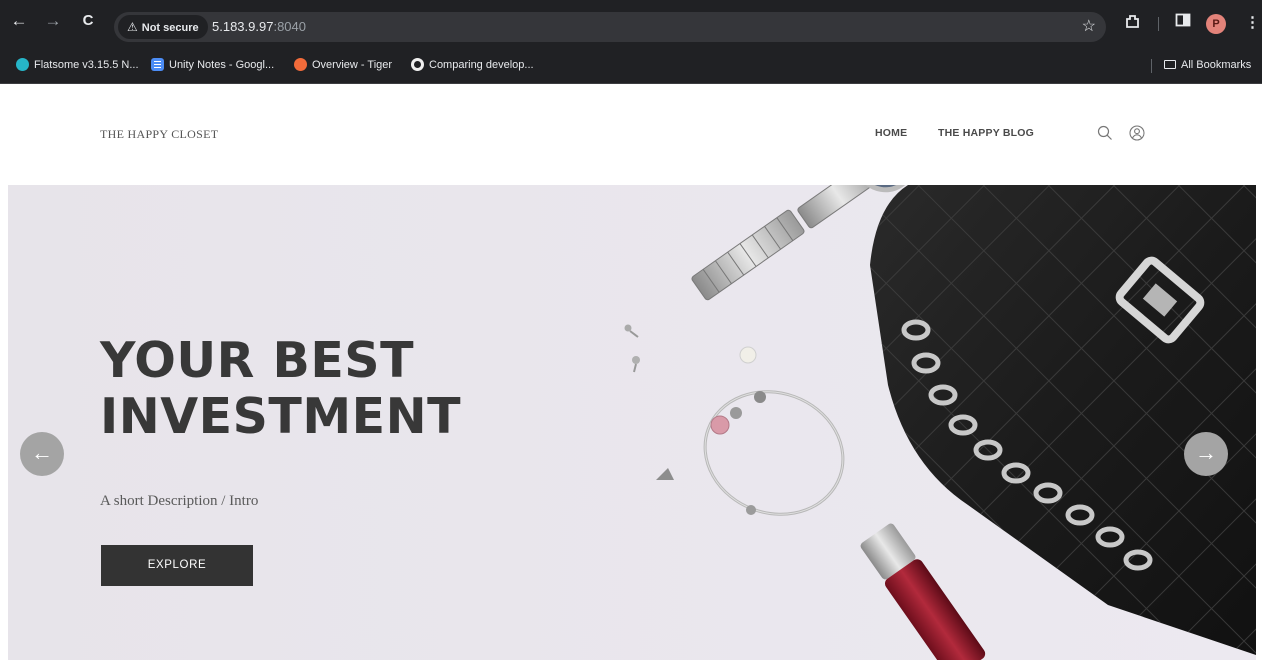 The width and height of the screenshot is (1262, 660). What do you see at coordinates (257, 360) in the screenshot?
I see `hero-title-line-1: YOUR BEST` at bounding box center [257, 360].